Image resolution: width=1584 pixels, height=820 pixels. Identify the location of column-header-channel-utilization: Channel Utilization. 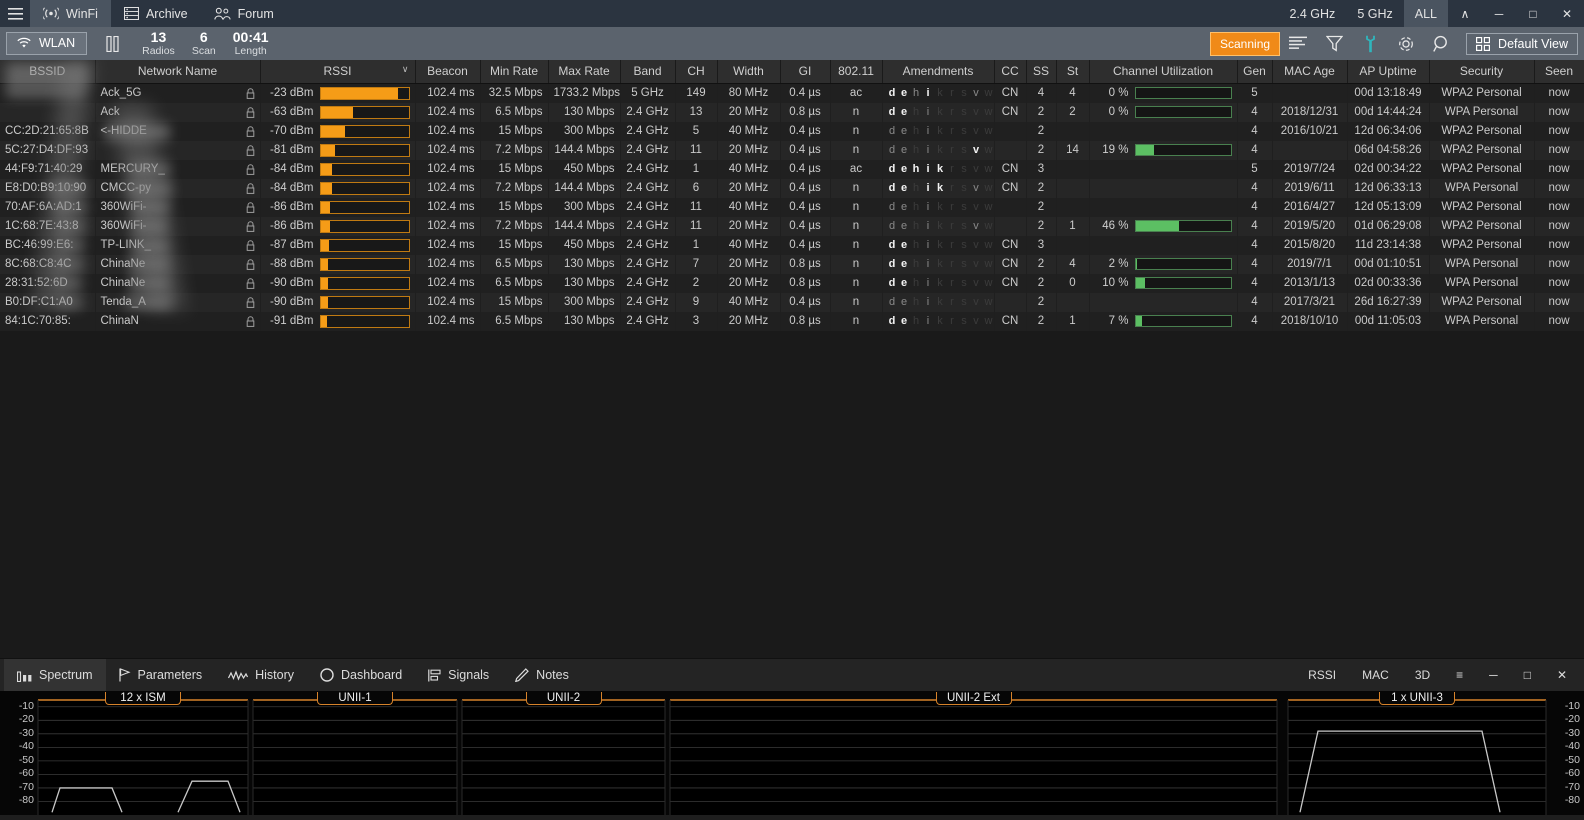
(1163, 72).